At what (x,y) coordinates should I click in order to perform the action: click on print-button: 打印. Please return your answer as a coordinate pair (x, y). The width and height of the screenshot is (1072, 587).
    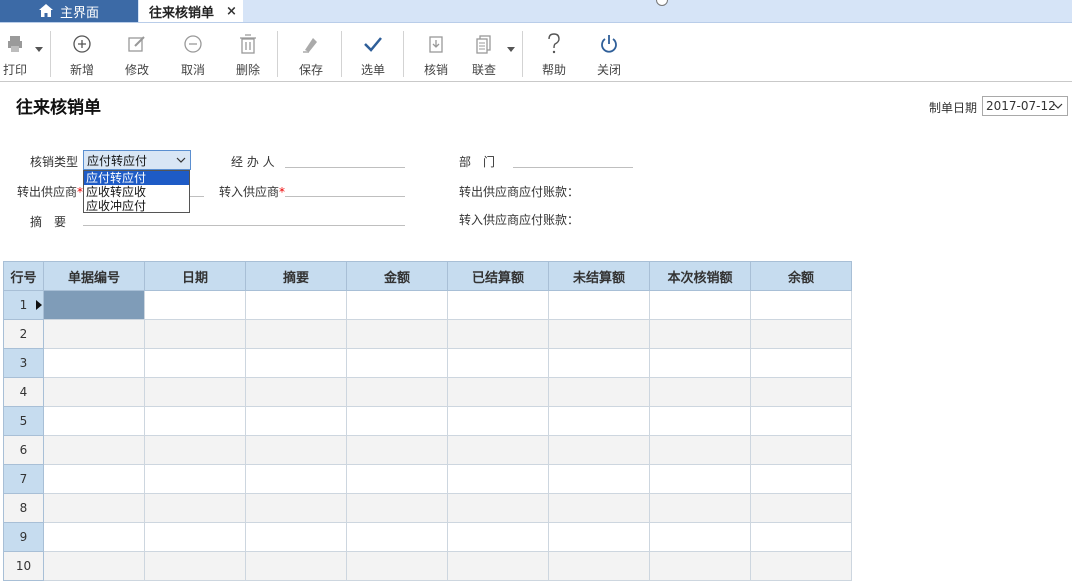
    Looking at the image, I should click on (15, 52).